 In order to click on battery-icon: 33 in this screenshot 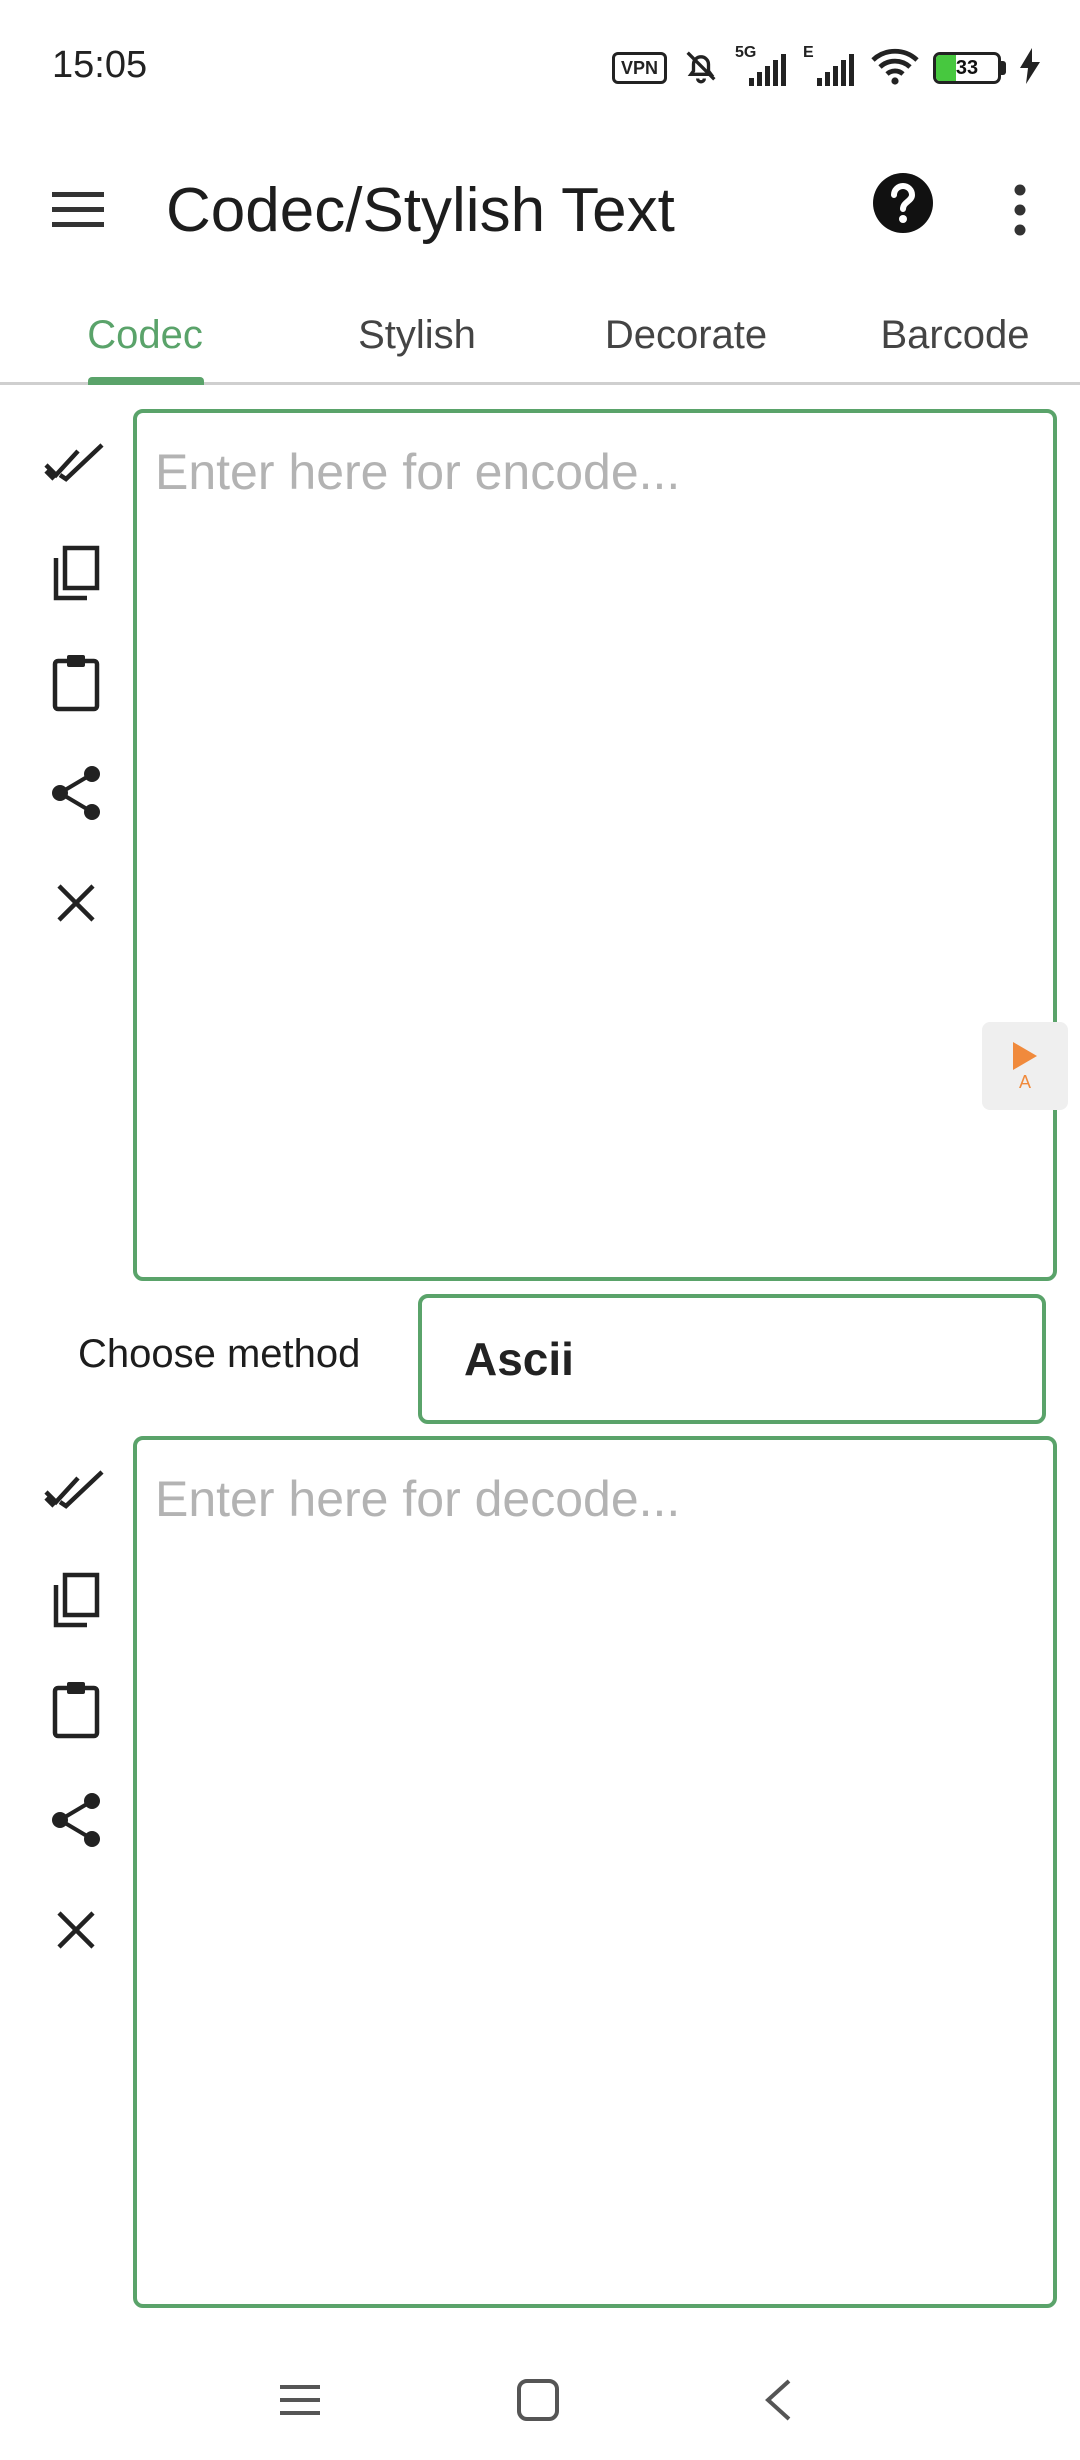, I will do `click(967, 68)`.